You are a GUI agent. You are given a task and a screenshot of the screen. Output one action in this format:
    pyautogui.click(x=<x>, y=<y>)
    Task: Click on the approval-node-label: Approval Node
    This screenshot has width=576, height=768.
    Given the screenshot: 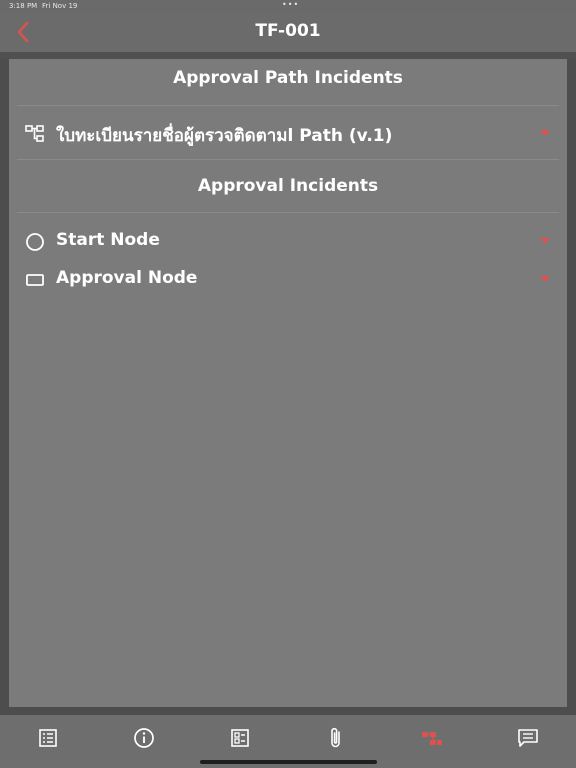 What is the action you would take?
    pyautogui.click(x=127, y=278)
    